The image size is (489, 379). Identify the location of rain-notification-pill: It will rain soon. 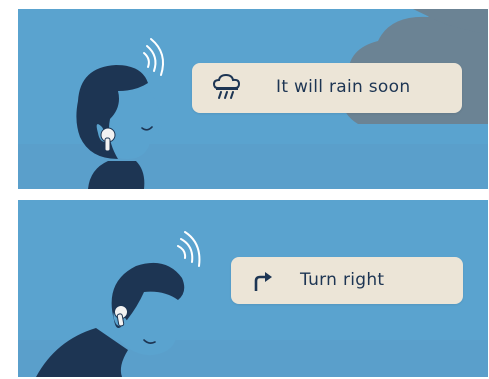
(327, 88).